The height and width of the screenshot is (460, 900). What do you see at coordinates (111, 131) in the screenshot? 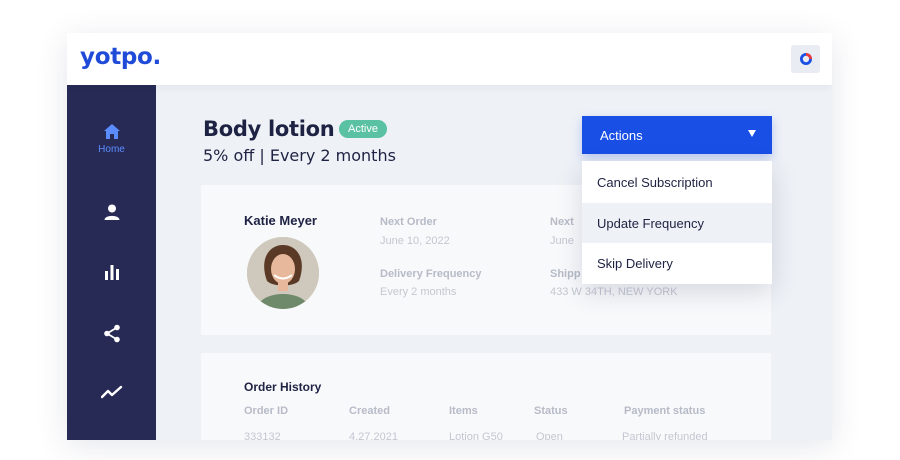
I see `home-icon` at bounding box center [111, 131].